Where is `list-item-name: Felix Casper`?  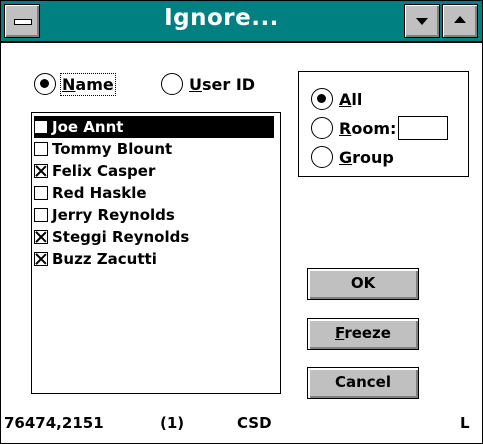 list-item-name: Felix Casper is located at coordinates (104, 171).